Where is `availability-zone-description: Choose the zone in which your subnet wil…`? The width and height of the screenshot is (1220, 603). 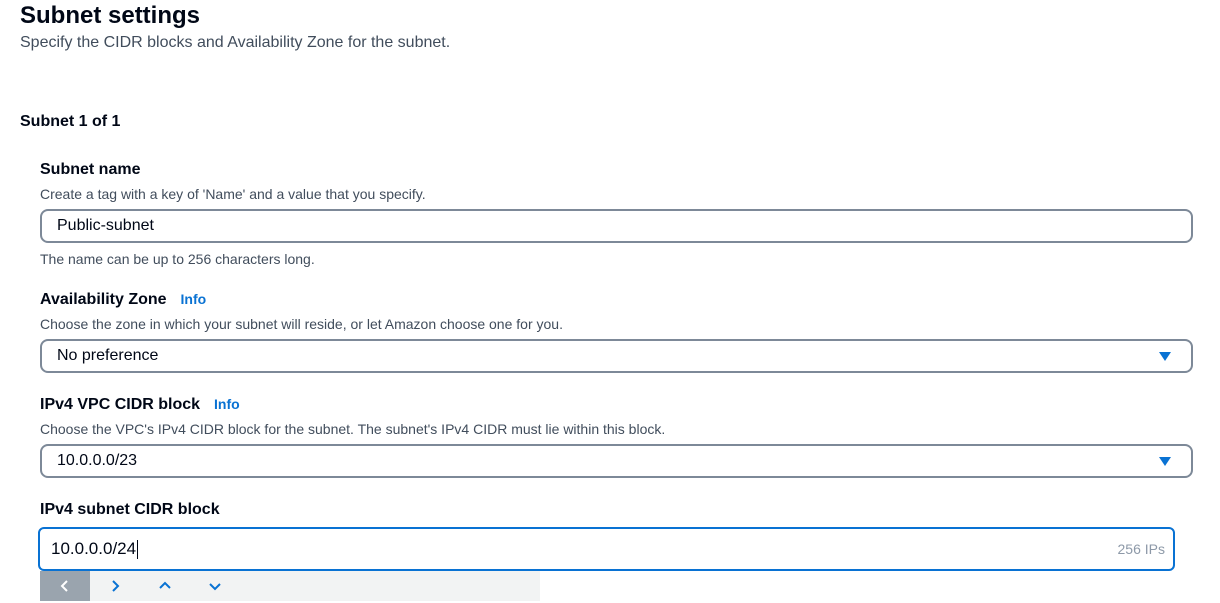
availability-zone-description: Choose the zone in which your subnet wil… is located at coordinates (301, 324).